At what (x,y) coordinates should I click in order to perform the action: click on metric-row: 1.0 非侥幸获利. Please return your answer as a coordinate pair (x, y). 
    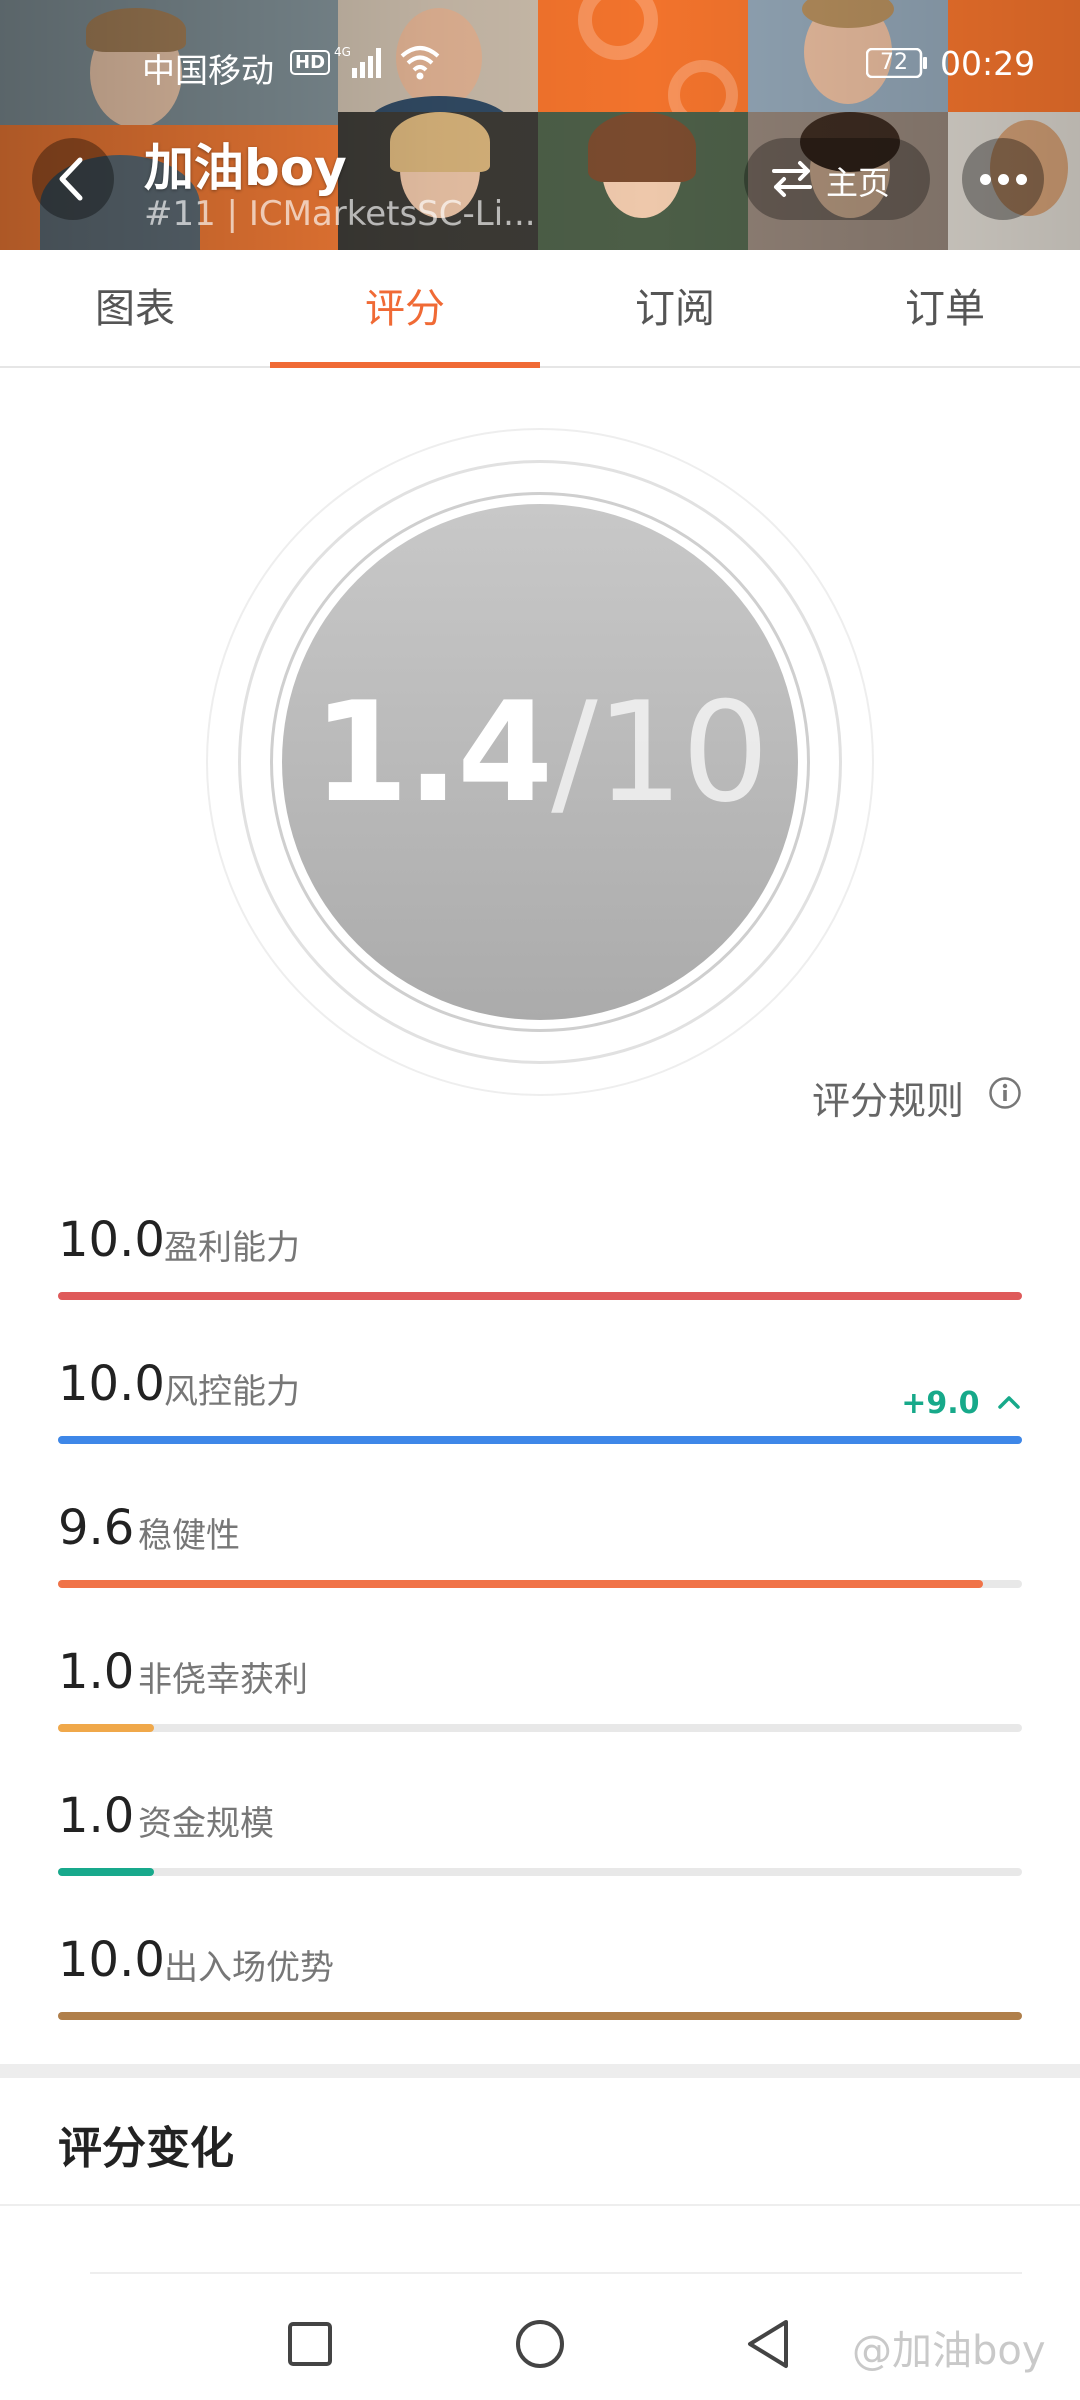
    Looking at the image, I should click on (540, 1704).